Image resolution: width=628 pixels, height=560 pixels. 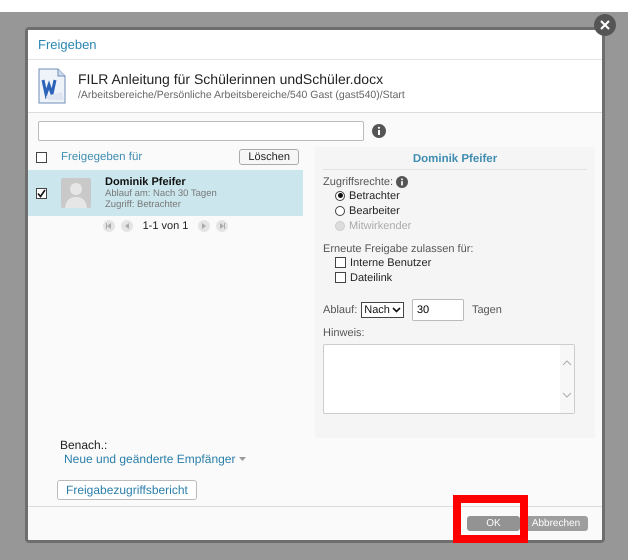 I want to click on recipient-row: Dominik Pfeifer Ablauf am: Nach 30 Tagen Zugriff: Betrachter, so click(x=165, y=193).